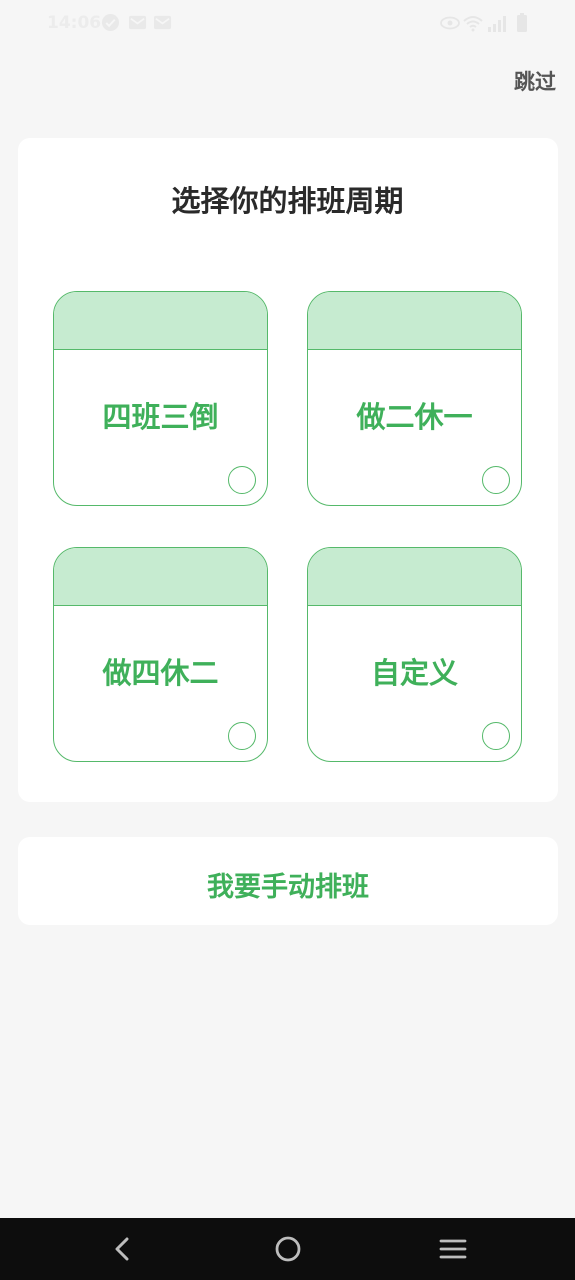  I want to click on menu-icon, so click(453, 1249).